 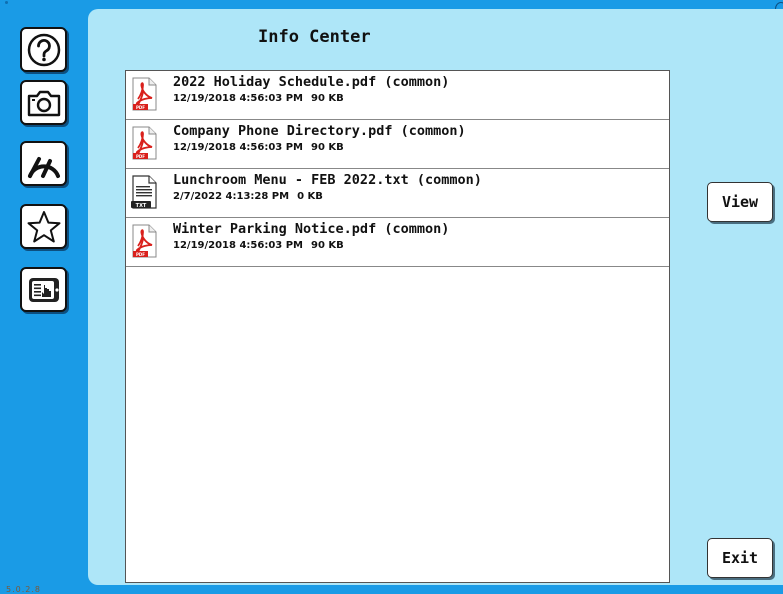 I want to click on sidebar-item-help, so click(x=43, y=49).